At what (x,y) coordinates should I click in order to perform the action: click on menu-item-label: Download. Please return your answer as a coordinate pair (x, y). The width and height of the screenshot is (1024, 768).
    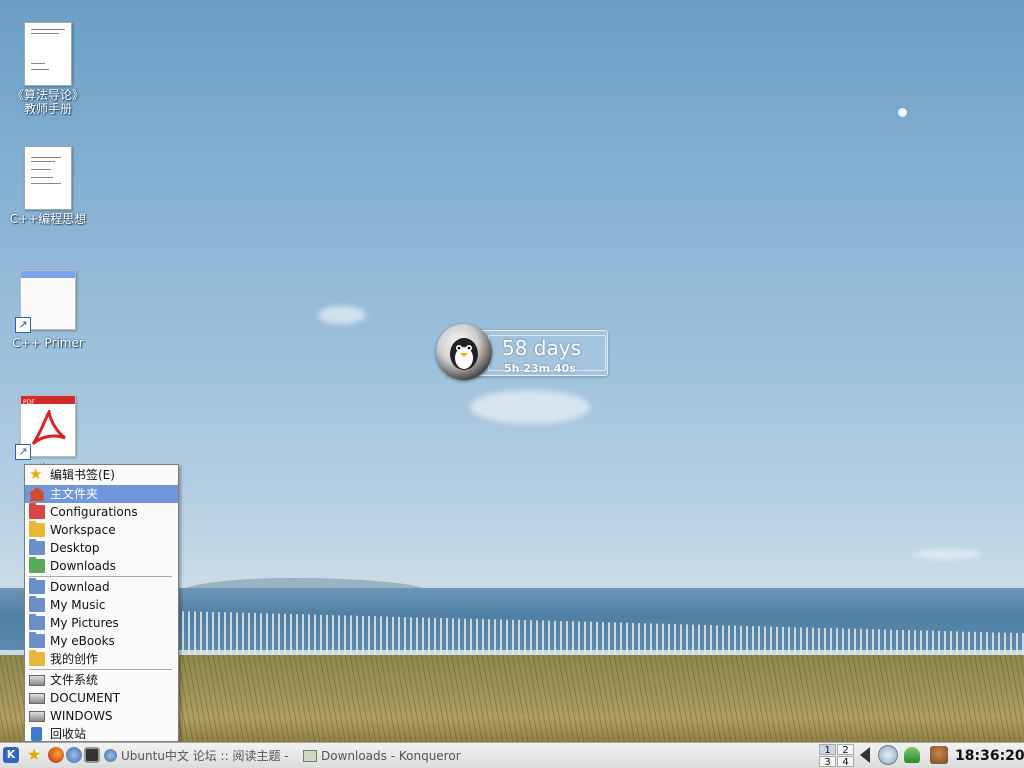
    Looking at the image, I should click on (80, 587).